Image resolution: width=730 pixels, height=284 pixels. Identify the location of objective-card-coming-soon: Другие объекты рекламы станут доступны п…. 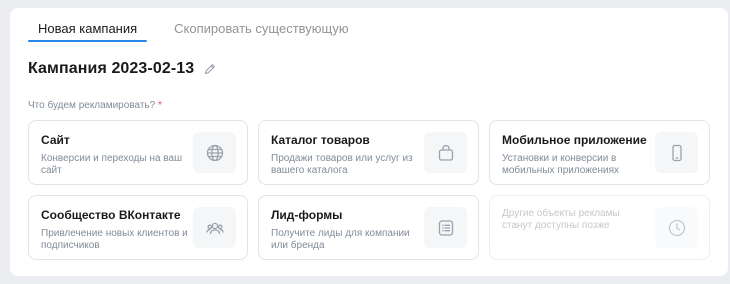
(599, 227).